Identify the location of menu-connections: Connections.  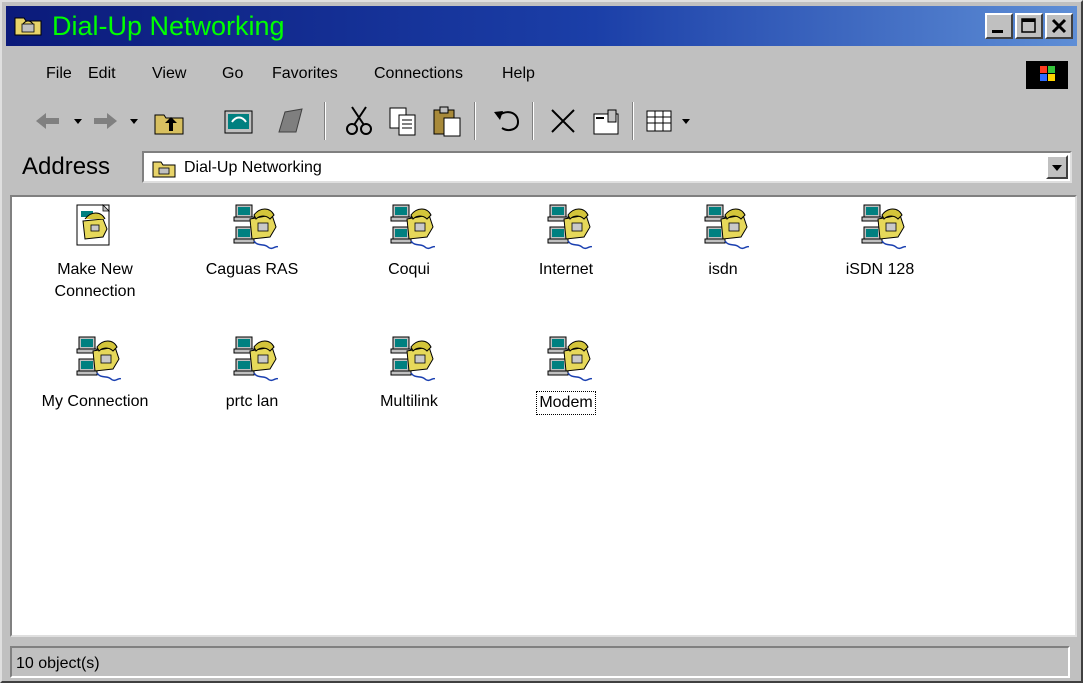
(418, 74).